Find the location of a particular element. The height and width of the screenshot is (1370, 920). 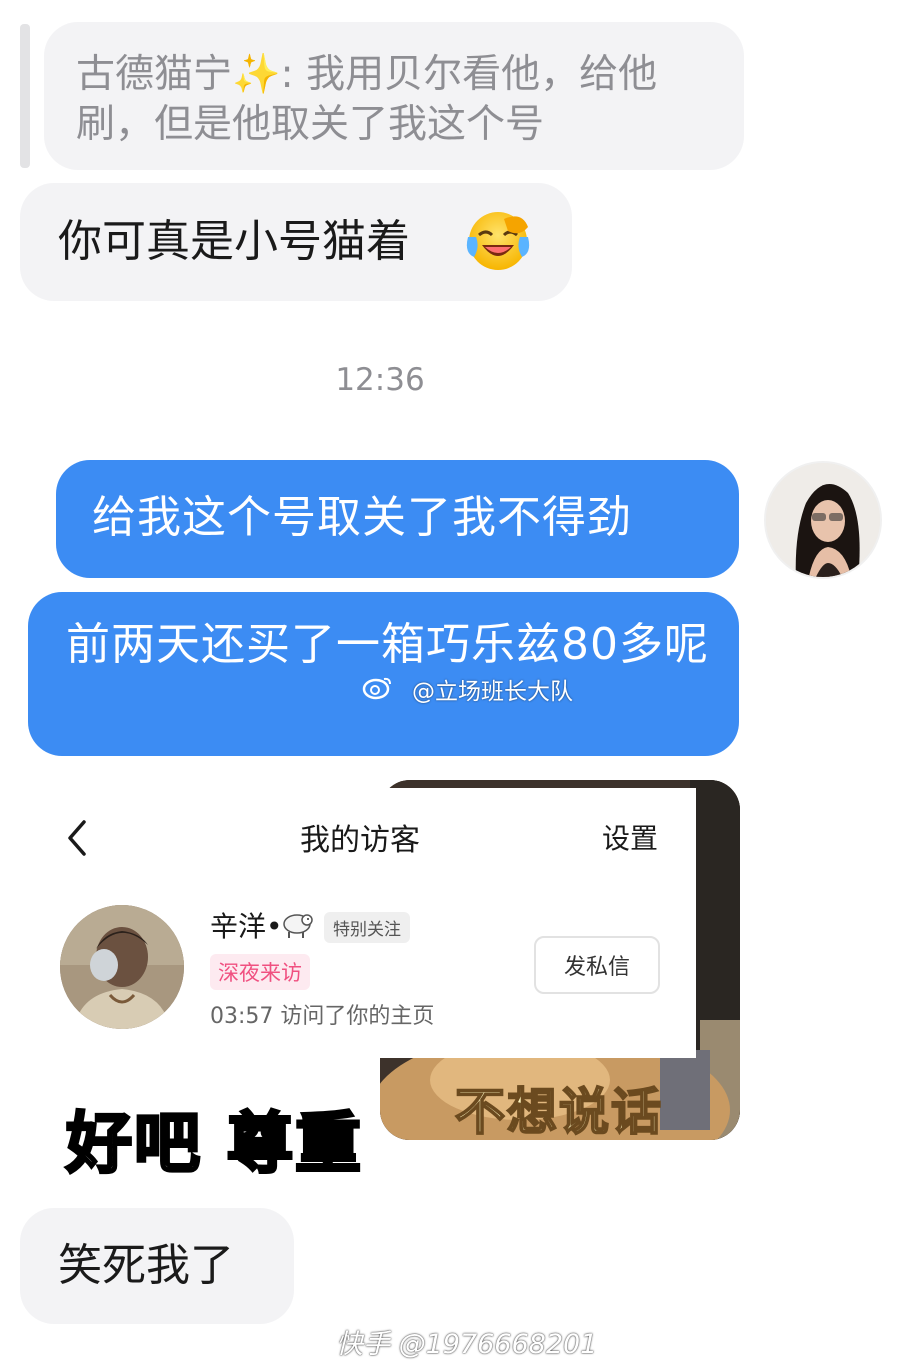

overlay-caption: 好吧 尊重 is located at coordinates (214, 1144).